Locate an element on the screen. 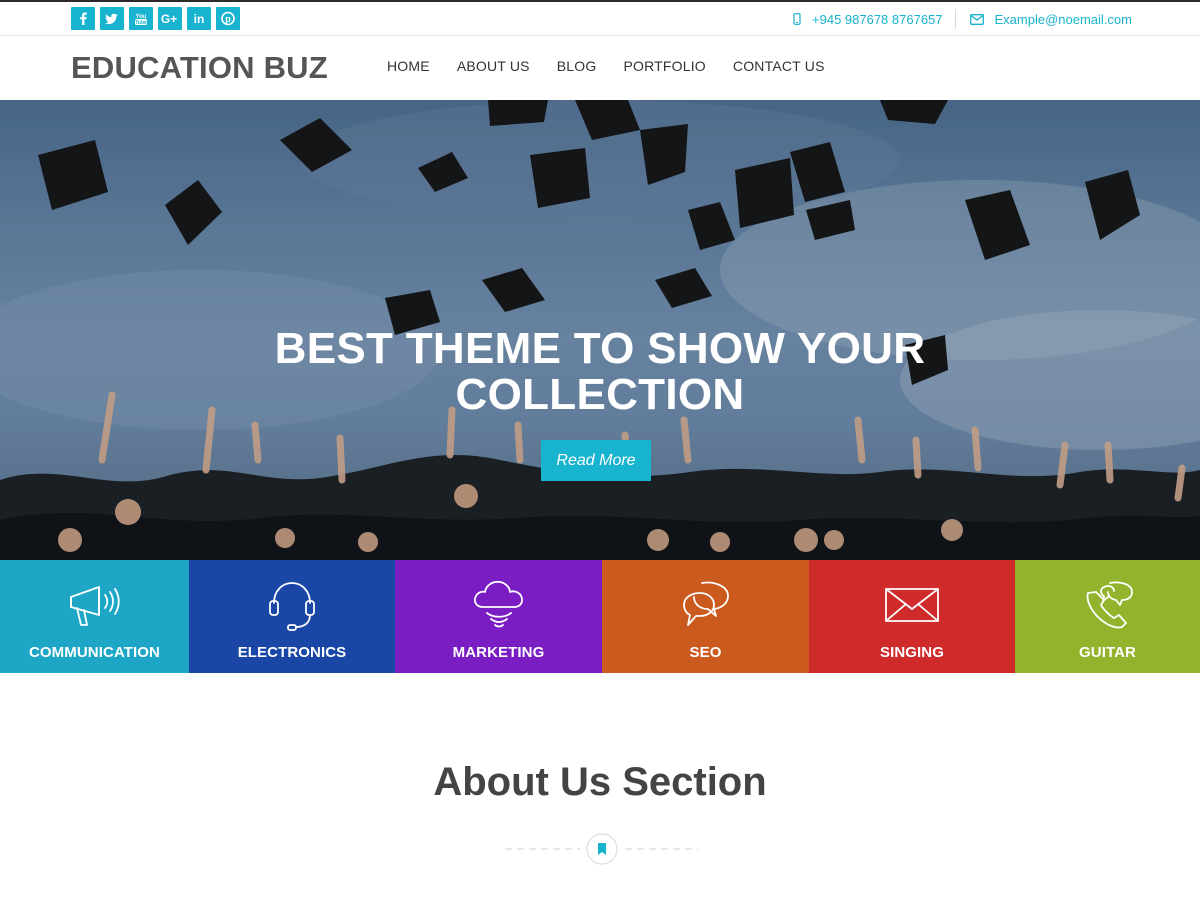 The image size is (1200, 900). category-marketing: MARKETING is located at coordinates (498, 616).